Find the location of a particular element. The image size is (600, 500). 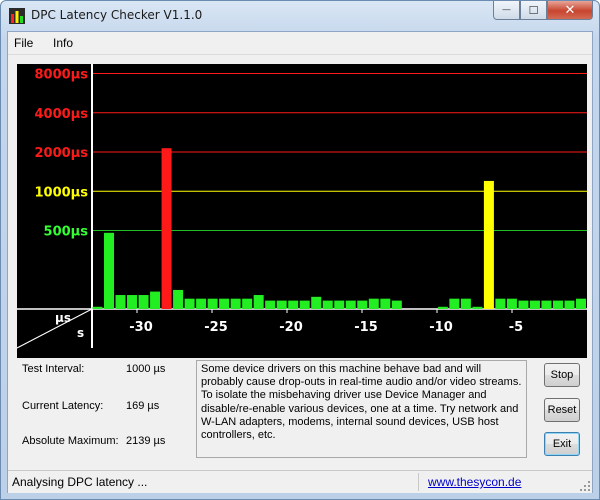

menu-file: File is located at coordinates (23, 43).